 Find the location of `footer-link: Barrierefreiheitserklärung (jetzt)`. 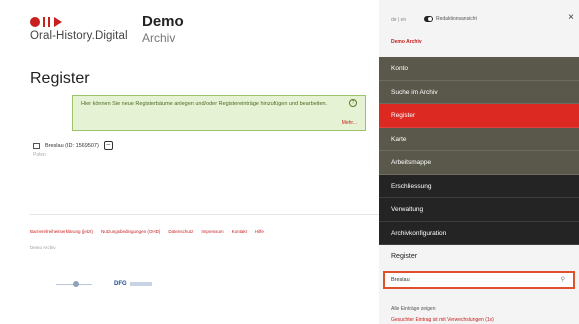

footer-link: Barrierefreiheitserklärung (jetzt) is located at coordinates (61, 231).